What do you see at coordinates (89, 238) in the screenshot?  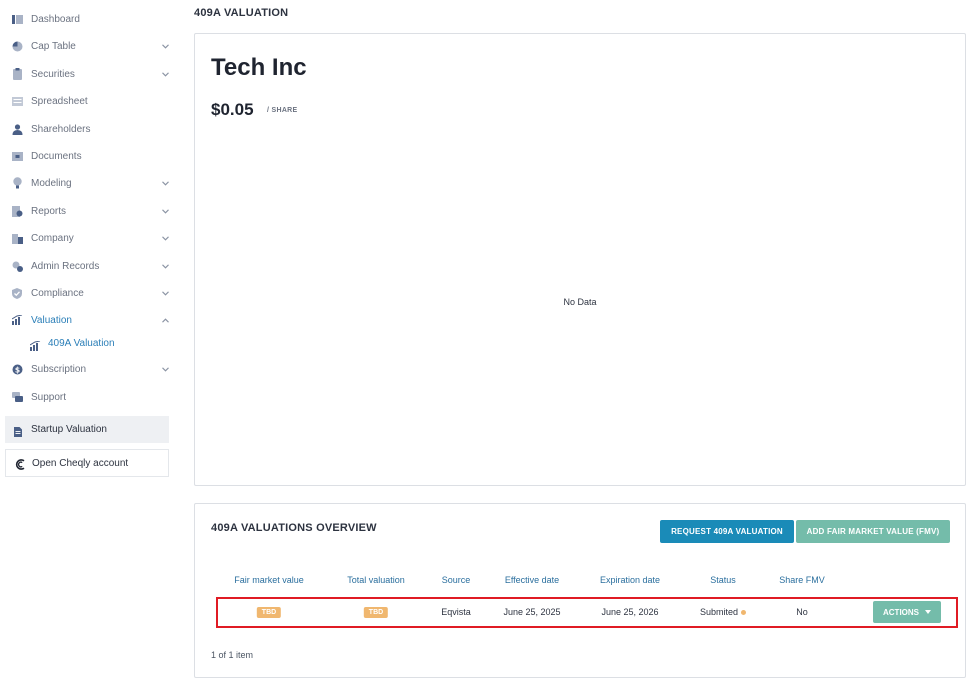 I see `sidebar-item-company: Company` at bounding box center [89, 238].